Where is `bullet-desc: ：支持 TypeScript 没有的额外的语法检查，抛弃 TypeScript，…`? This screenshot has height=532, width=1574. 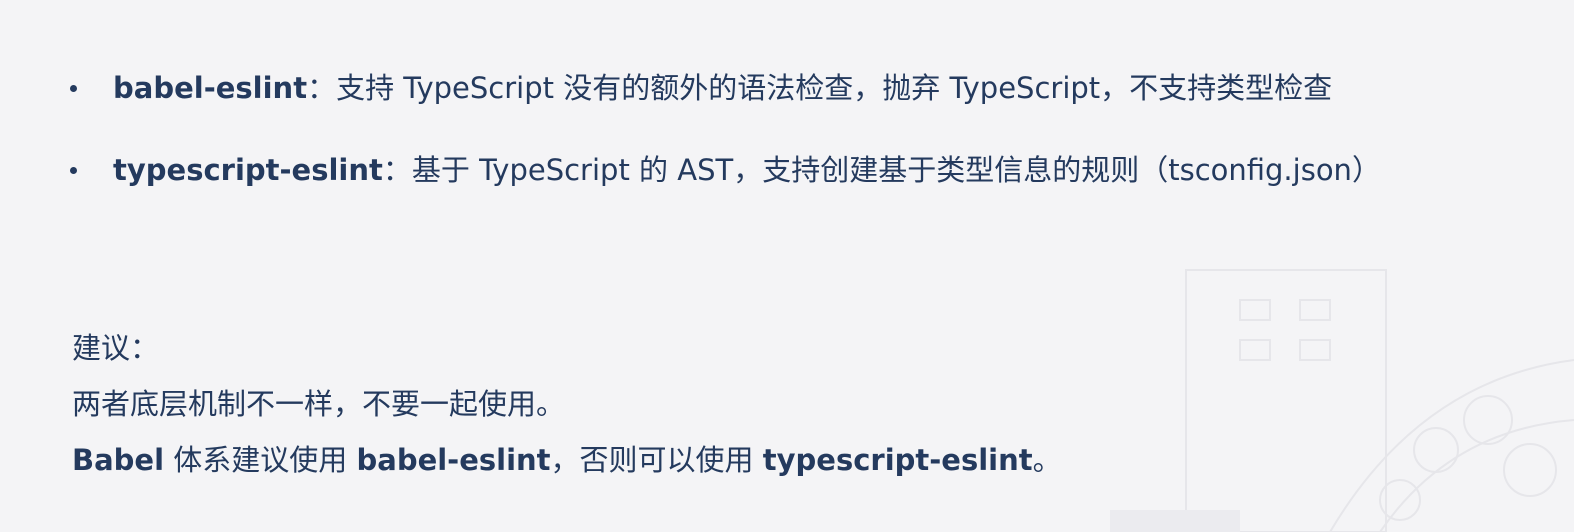
bullet-desc: ：支持 TypeScript 没有的额外的语法检查，抛弃 TypeScript，… is located at coordinates (820, 88).